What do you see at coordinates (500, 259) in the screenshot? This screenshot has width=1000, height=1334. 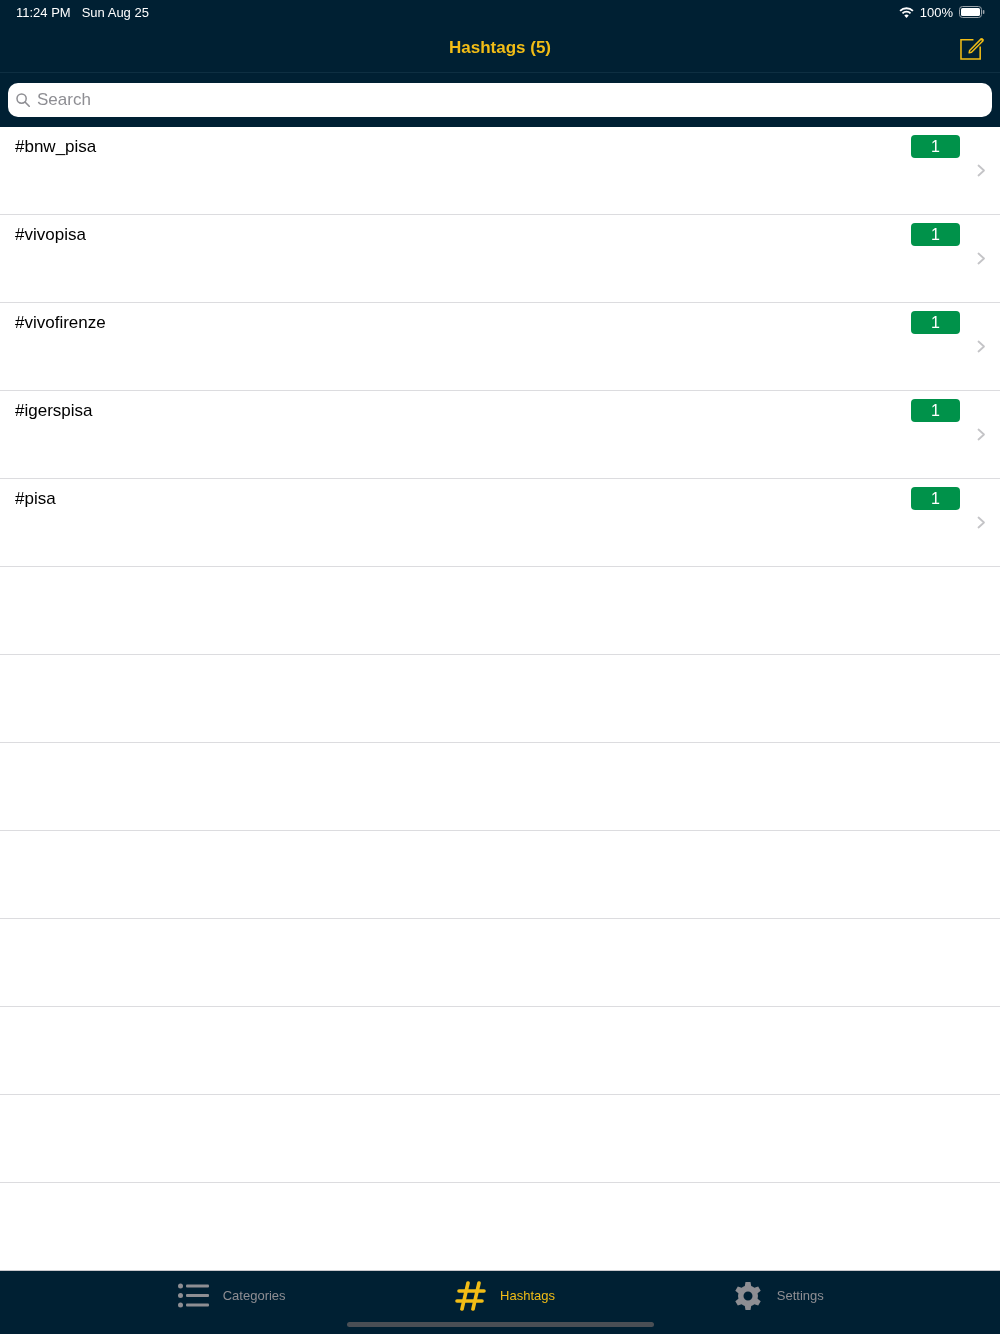 I see `hashtag-row: #vivopisa 1` at bounding box center [500, 259].